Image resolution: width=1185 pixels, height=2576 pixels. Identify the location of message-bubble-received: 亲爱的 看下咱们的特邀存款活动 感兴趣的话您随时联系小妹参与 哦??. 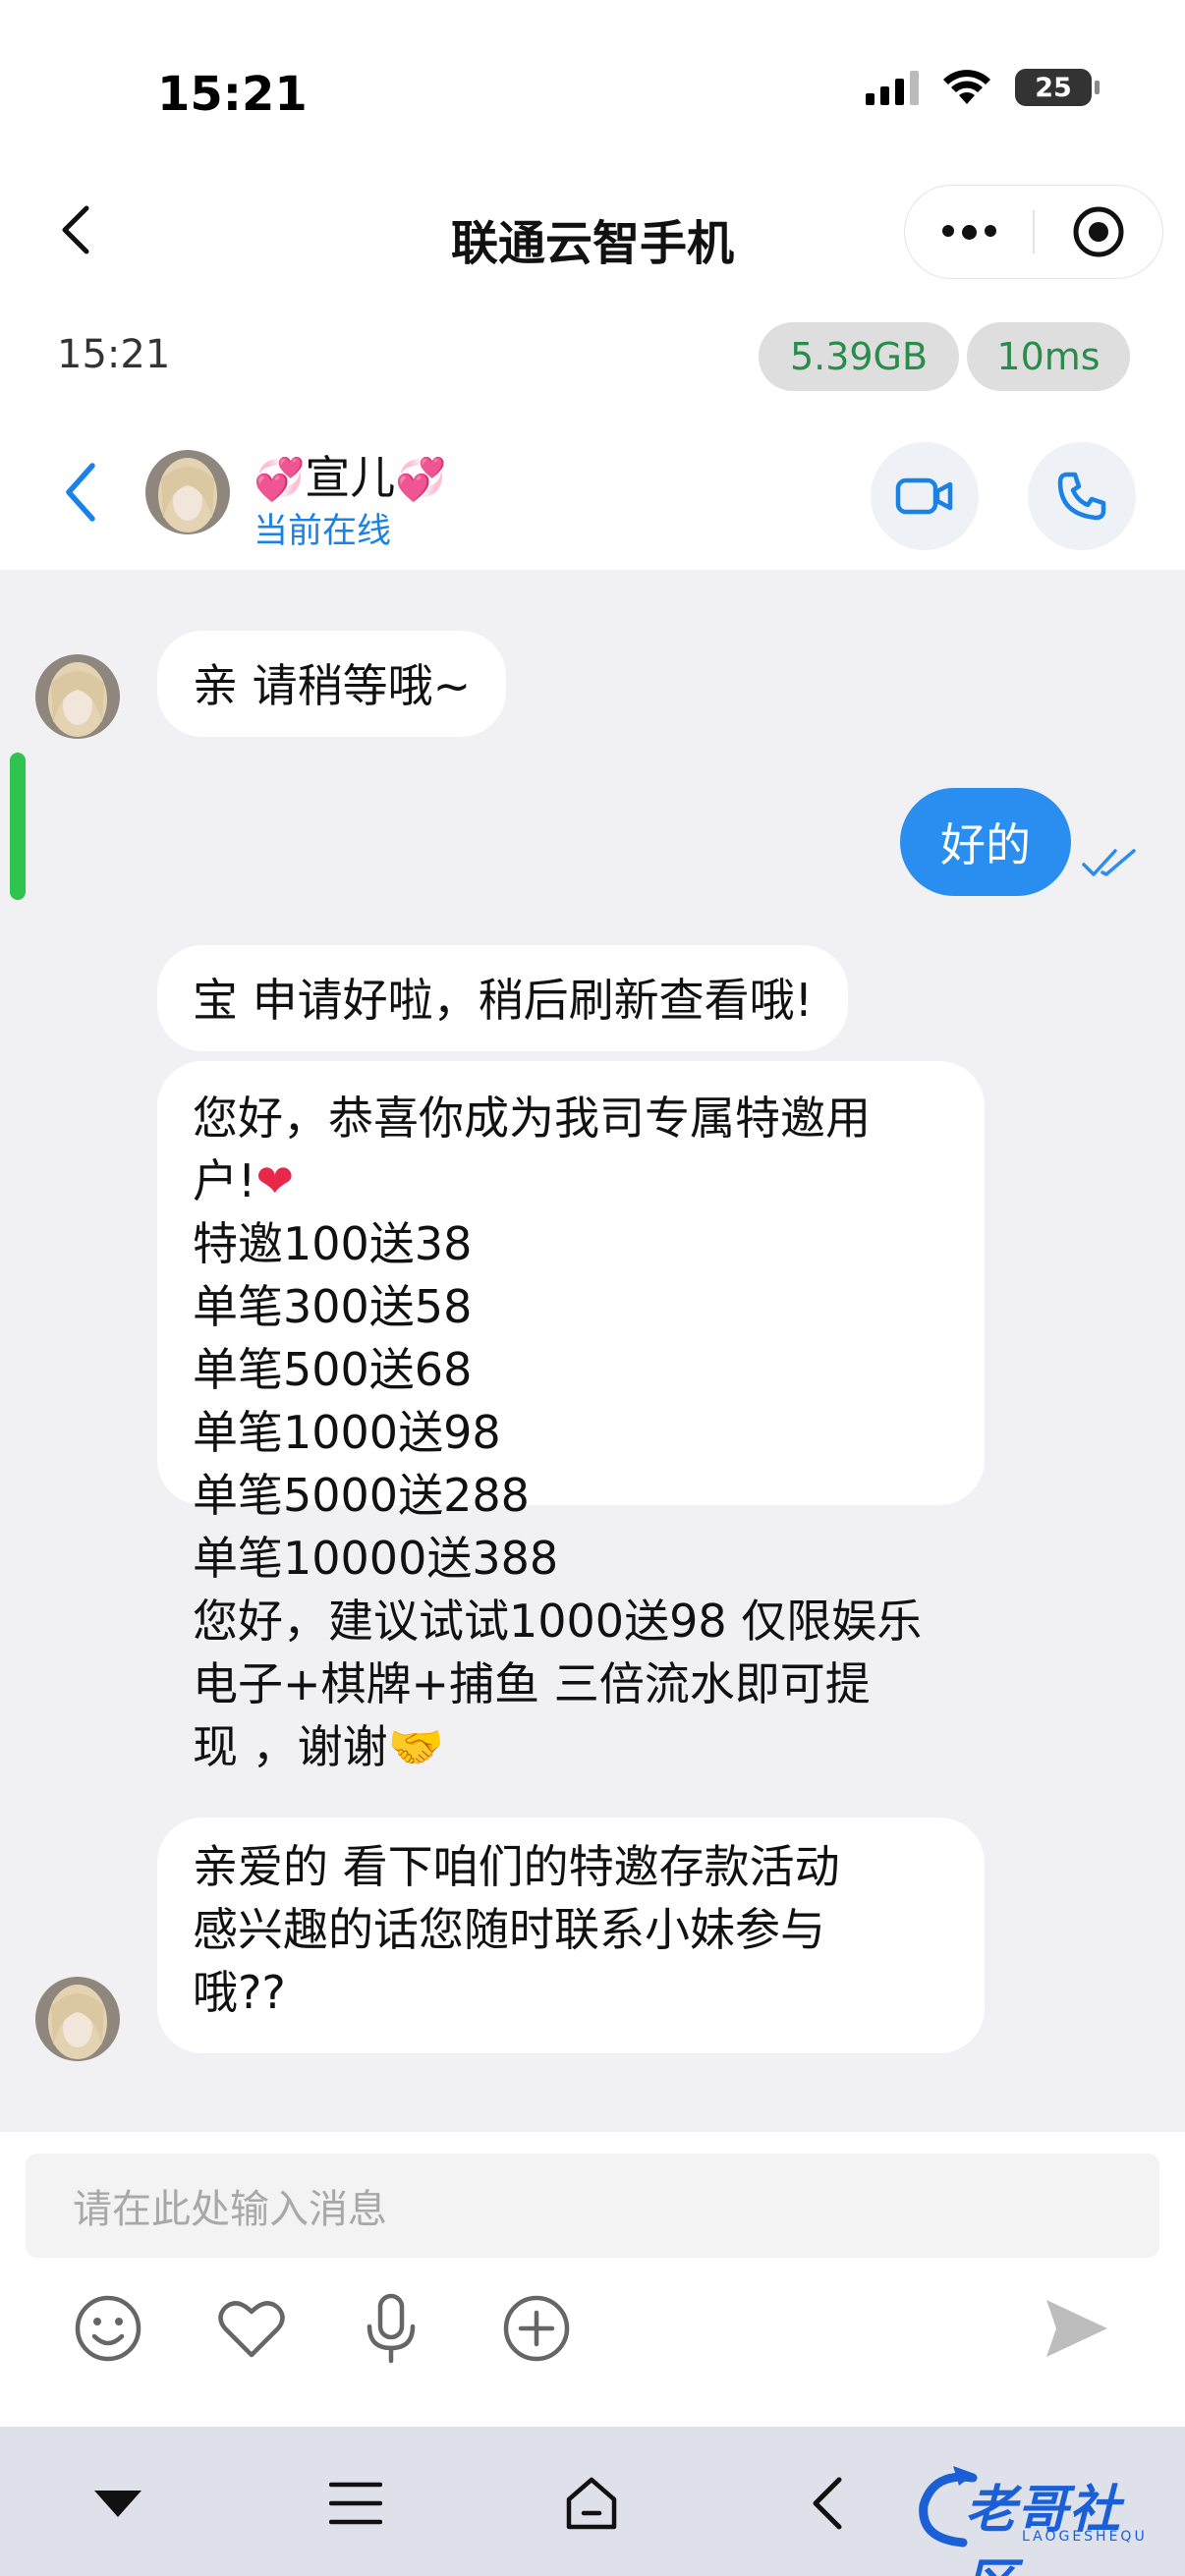
(571, 1935).